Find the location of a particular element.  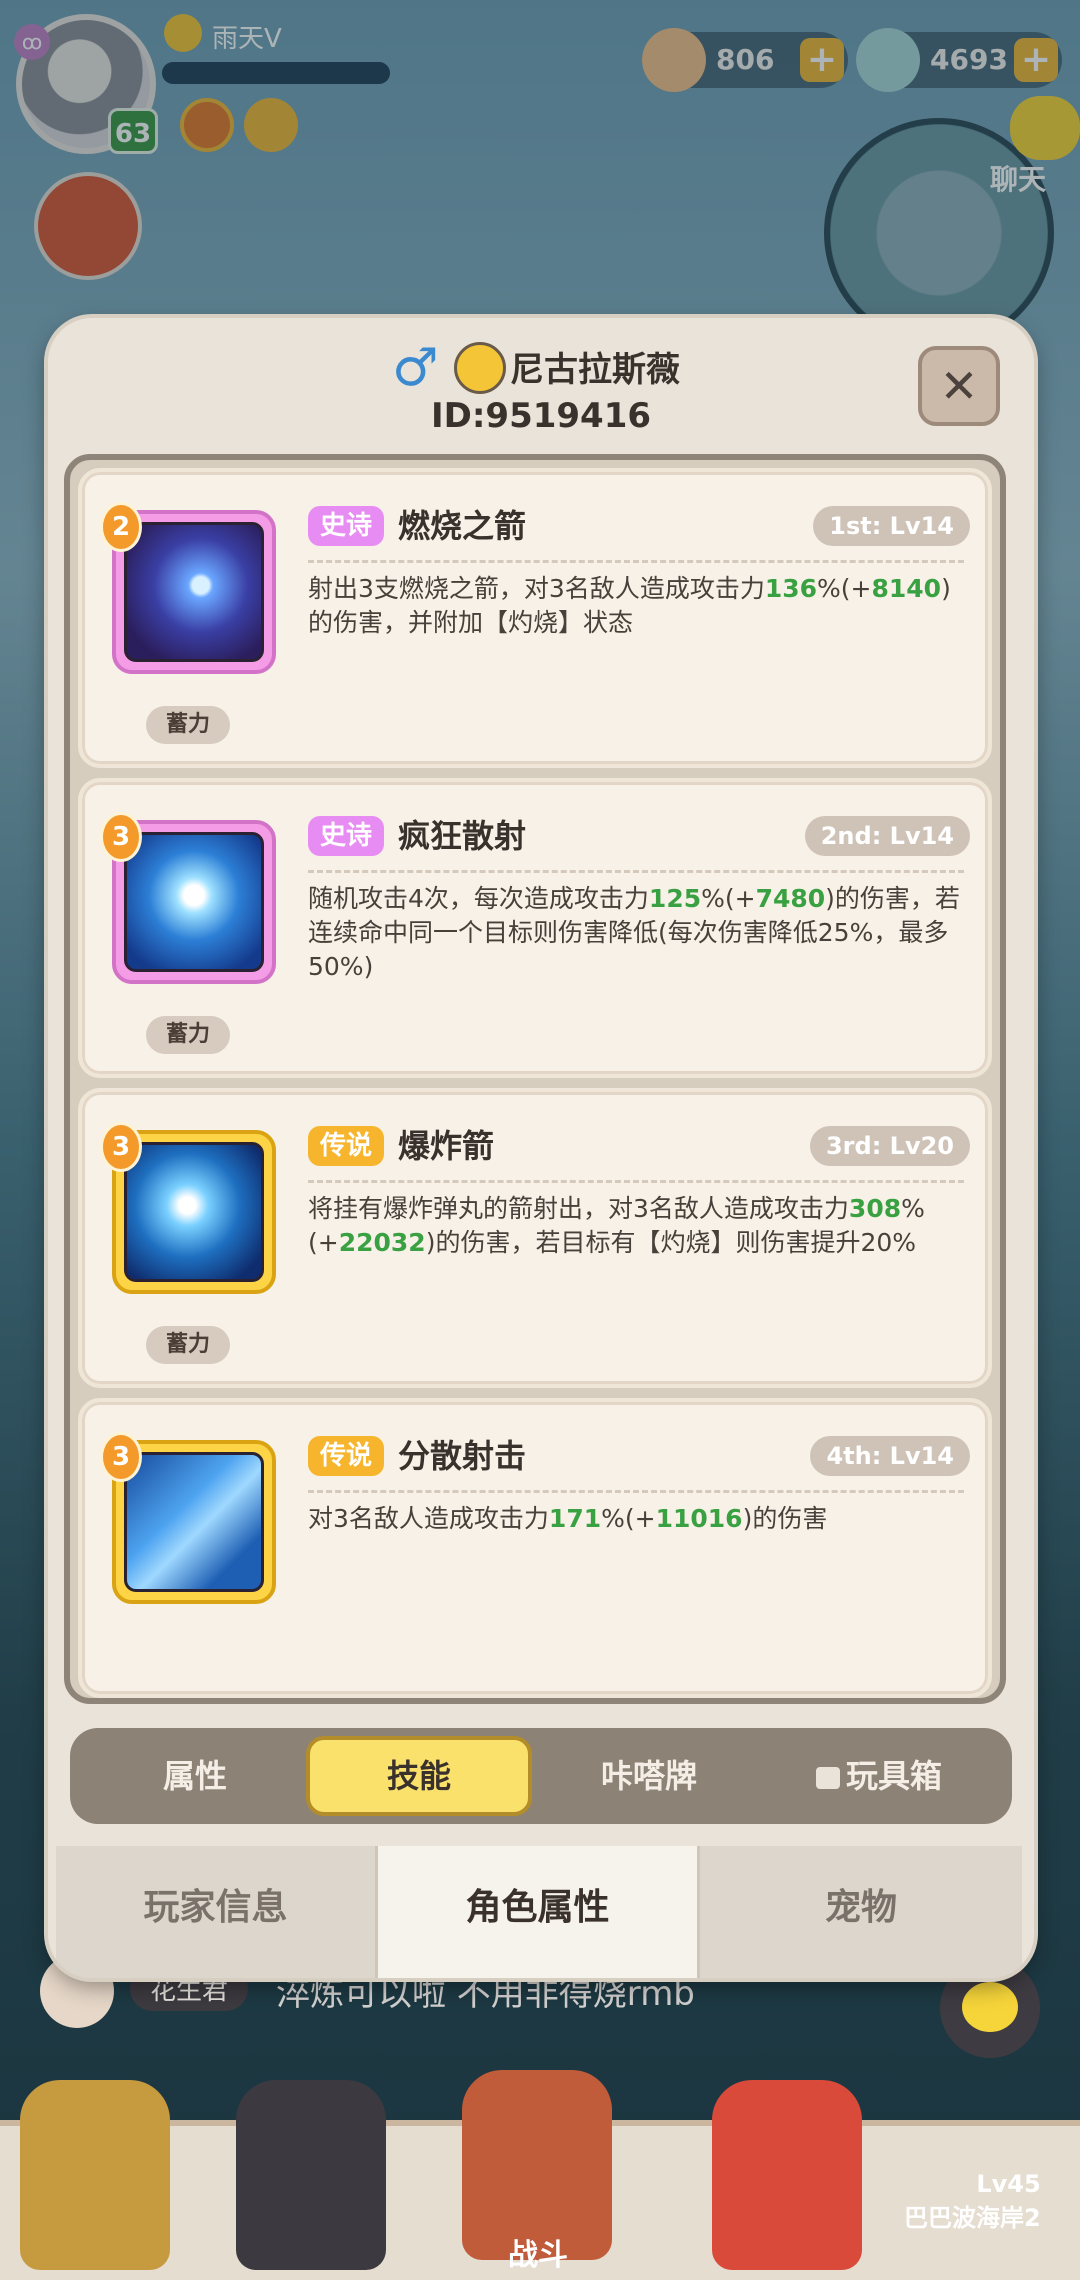

tab-toybox-label: 玩具箱 is located at coordinates (893, 1776).